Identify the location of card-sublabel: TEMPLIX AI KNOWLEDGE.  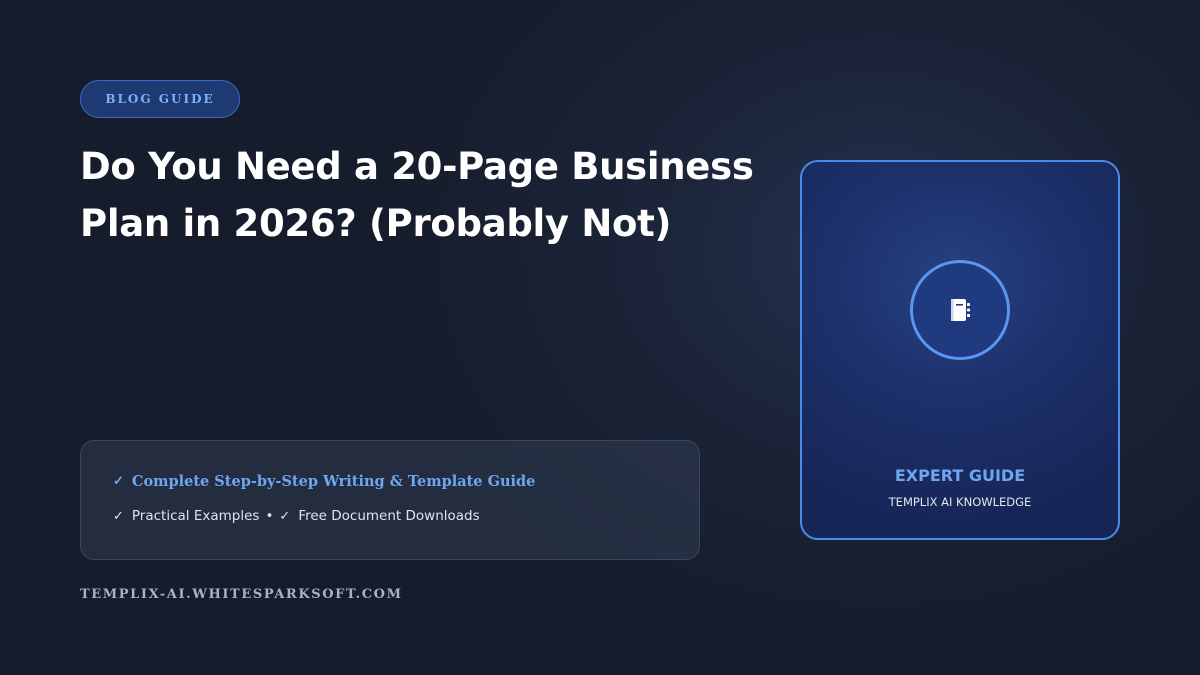
(960, 502).